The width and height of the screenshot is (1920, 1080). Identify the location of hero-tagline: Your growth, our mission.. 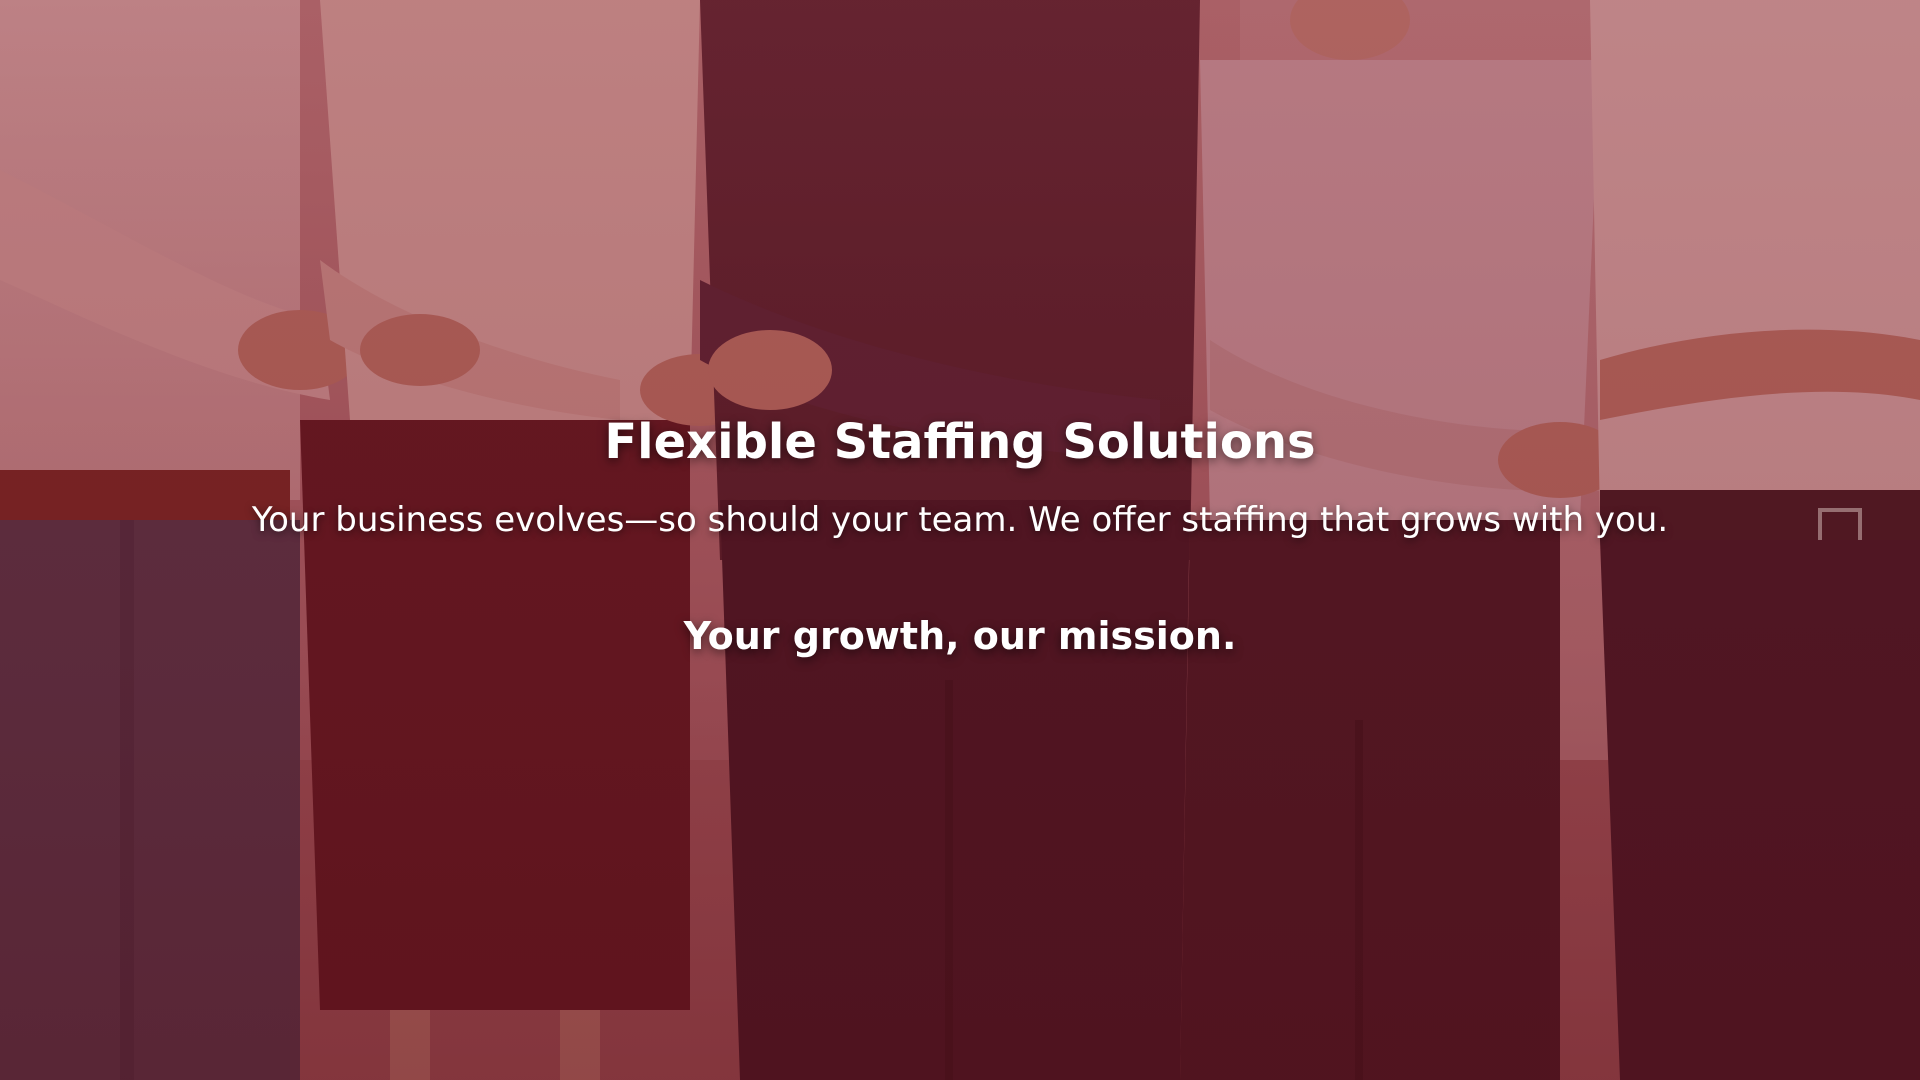
(960, 636).